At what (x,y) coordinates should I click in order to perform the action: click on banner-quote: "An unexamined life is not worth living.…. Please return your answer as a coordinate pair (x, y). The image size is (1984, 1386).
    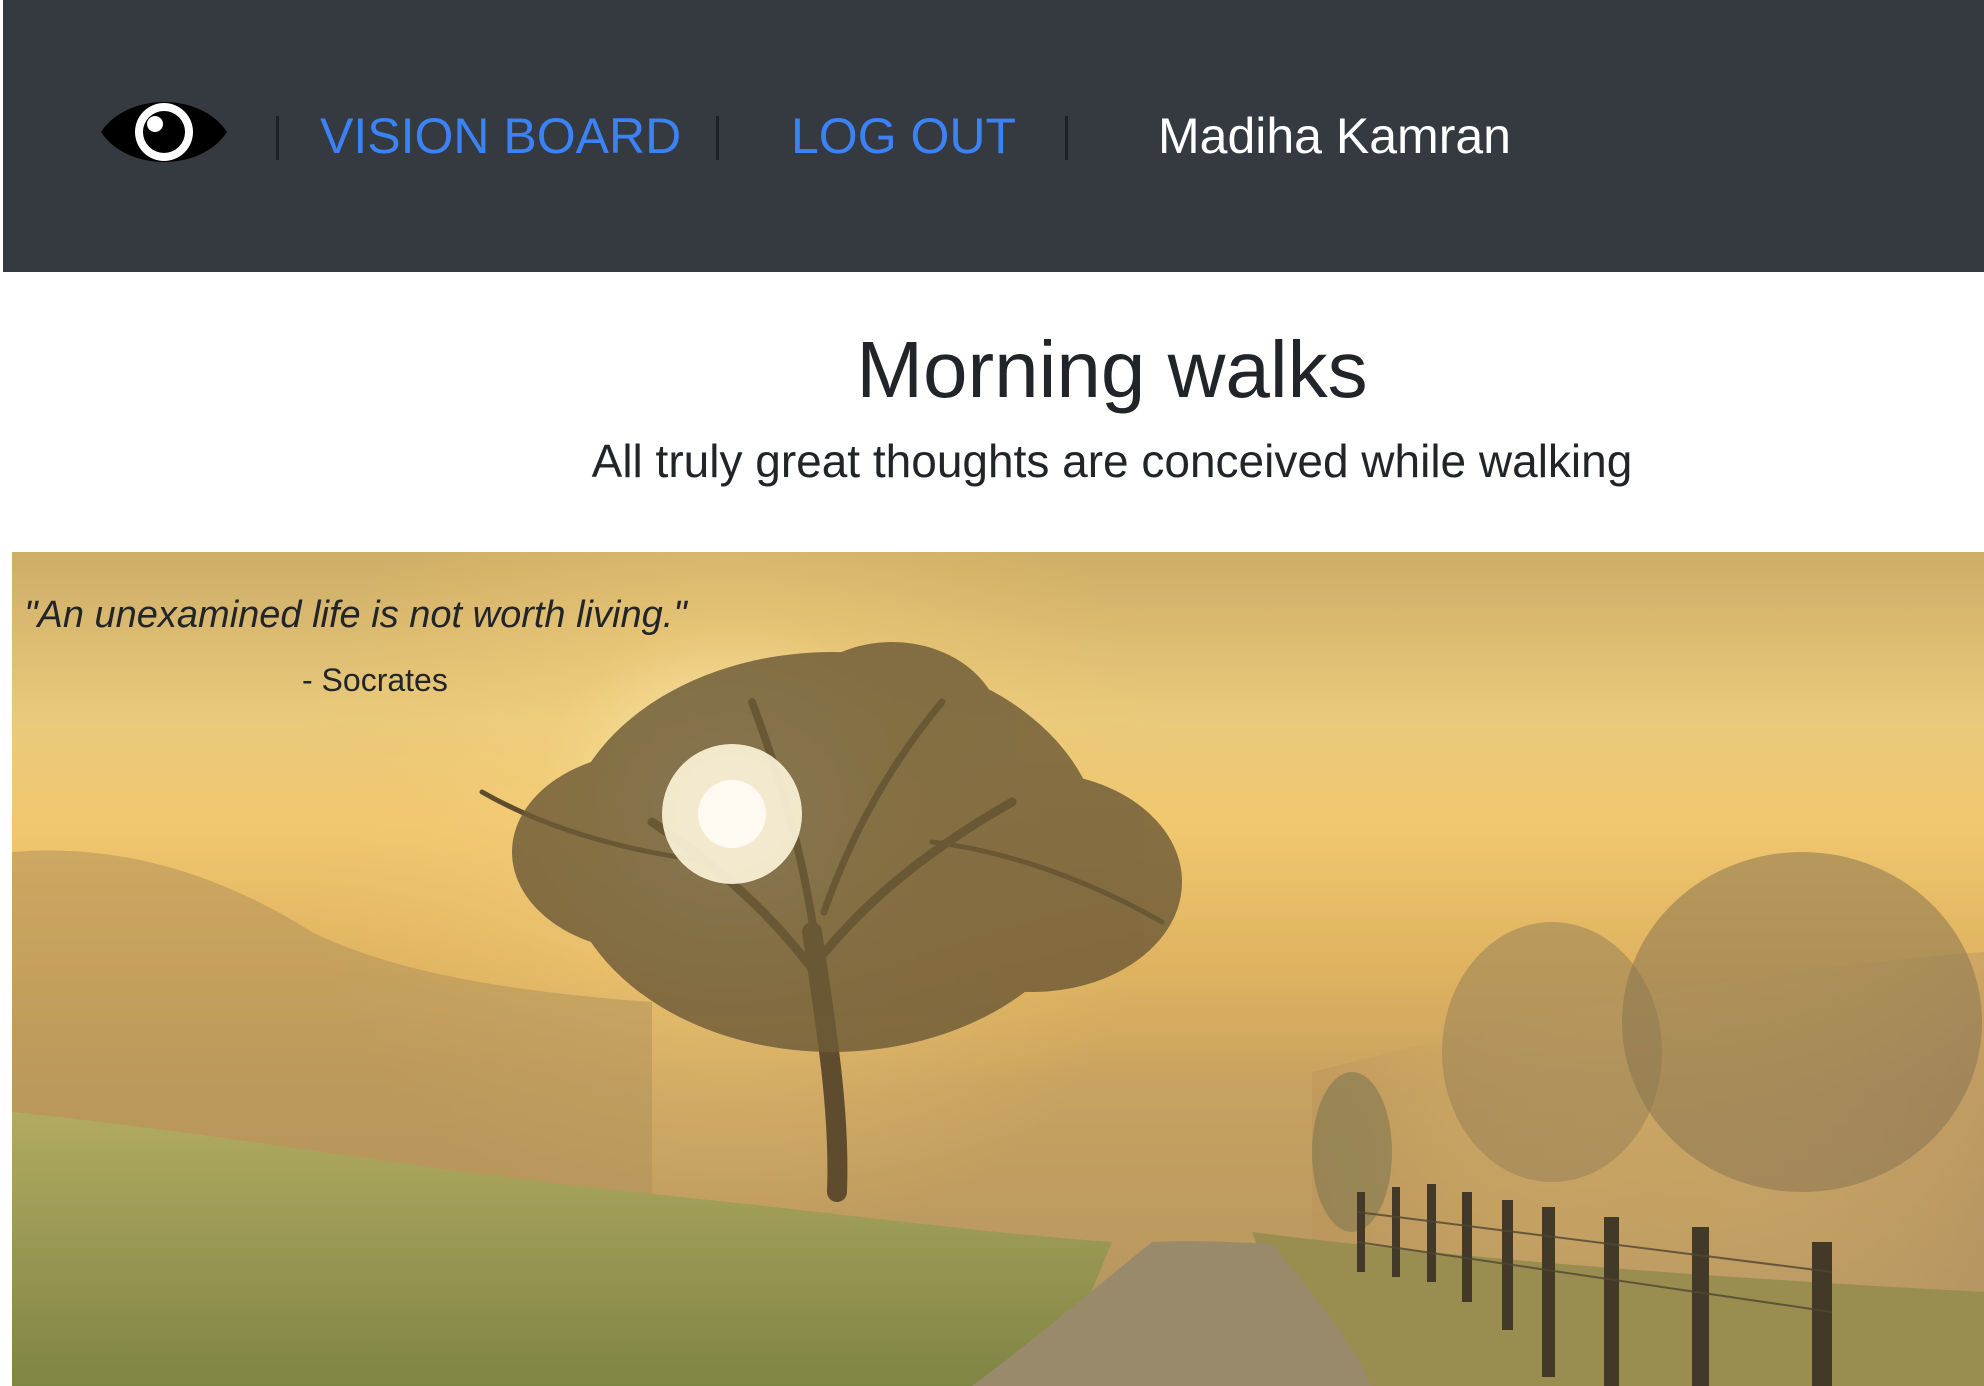
    Looking at the image, I should click on (355, 615).